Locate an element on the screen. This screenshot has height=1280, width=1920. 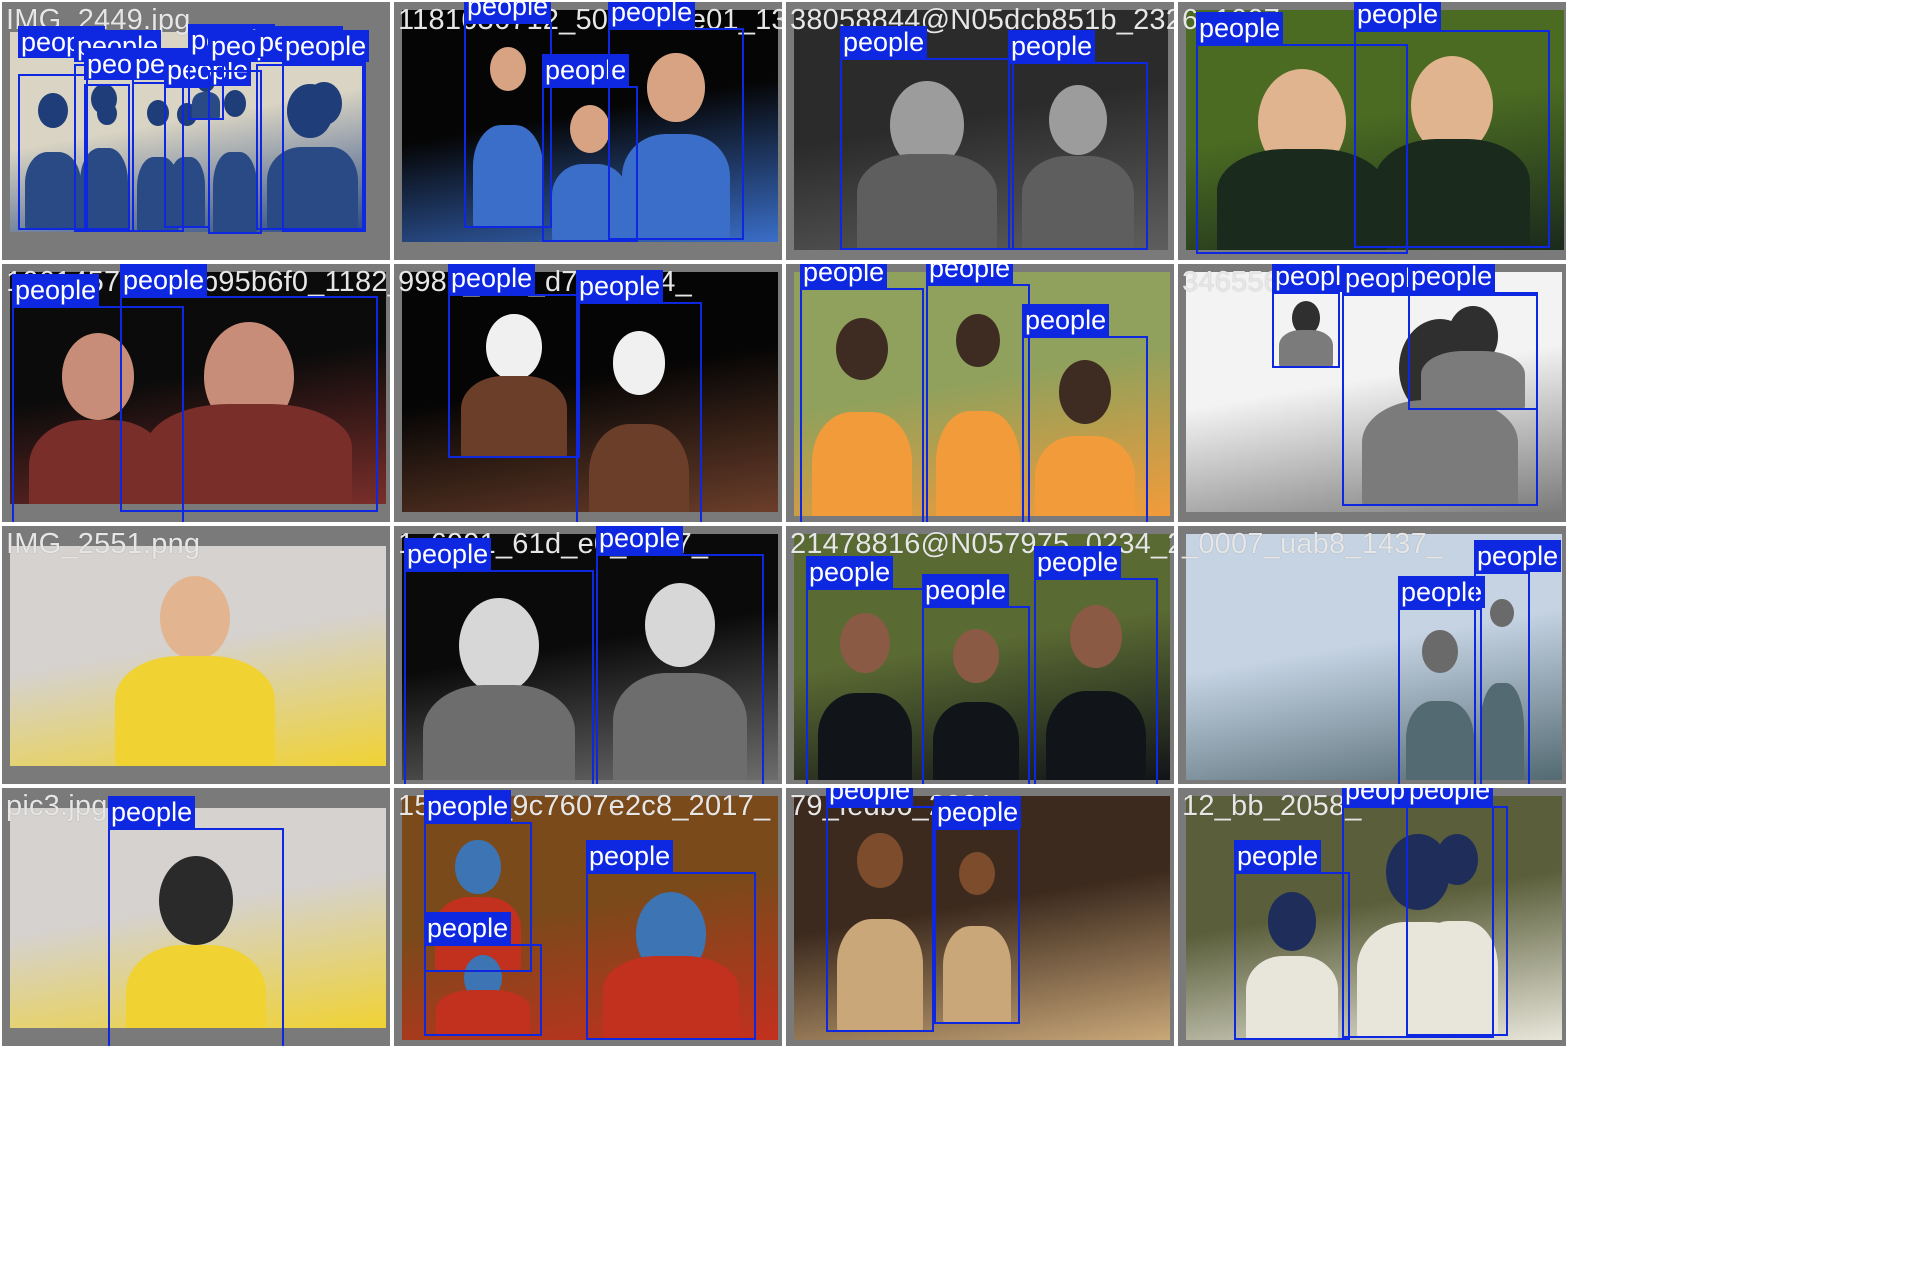
cell-photo is located at coordinates (198, 656).